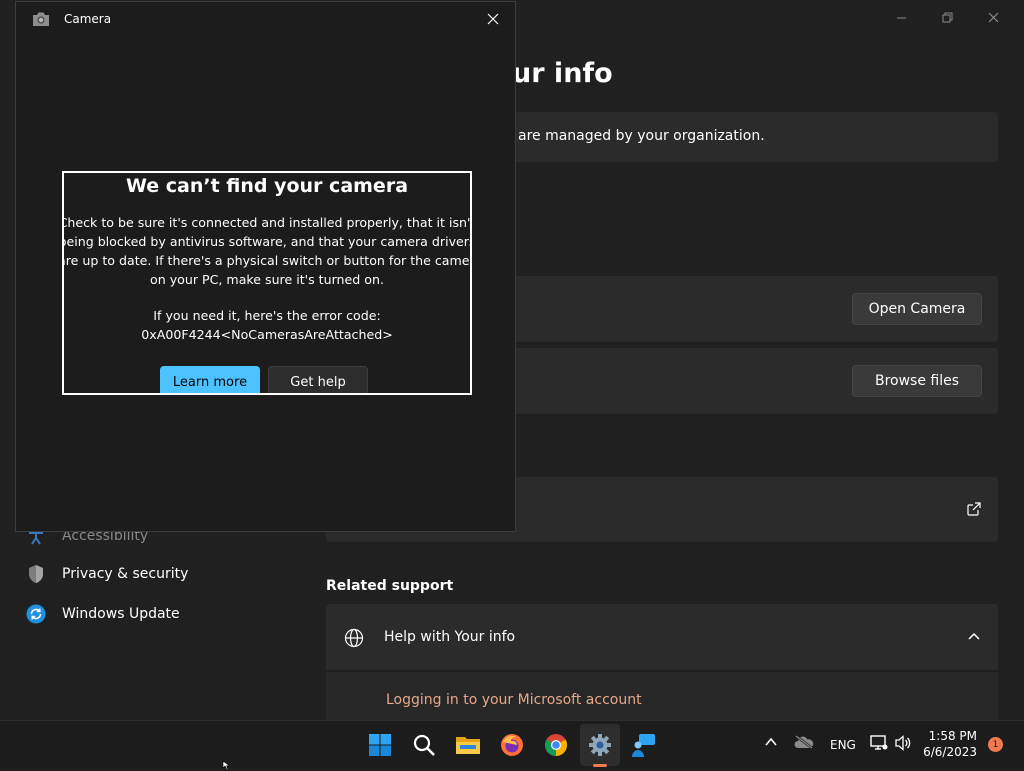 Image resolution: width=1024 pixels, height=771 pixels. What do you see at coordinates (662, 637) in the screenshot?
I see `help-section-header: Help with Your info` at bounding box center [662, 637].